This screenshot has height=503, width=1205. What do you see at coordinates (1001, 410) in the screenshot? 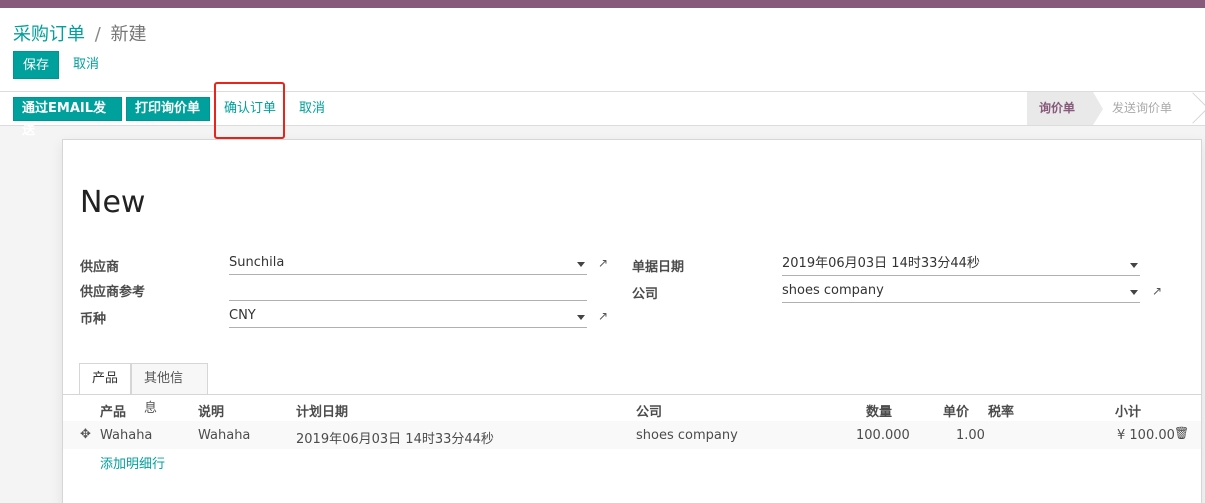
I see `col-taxes: 税率` at bounding box center [1001, 410].